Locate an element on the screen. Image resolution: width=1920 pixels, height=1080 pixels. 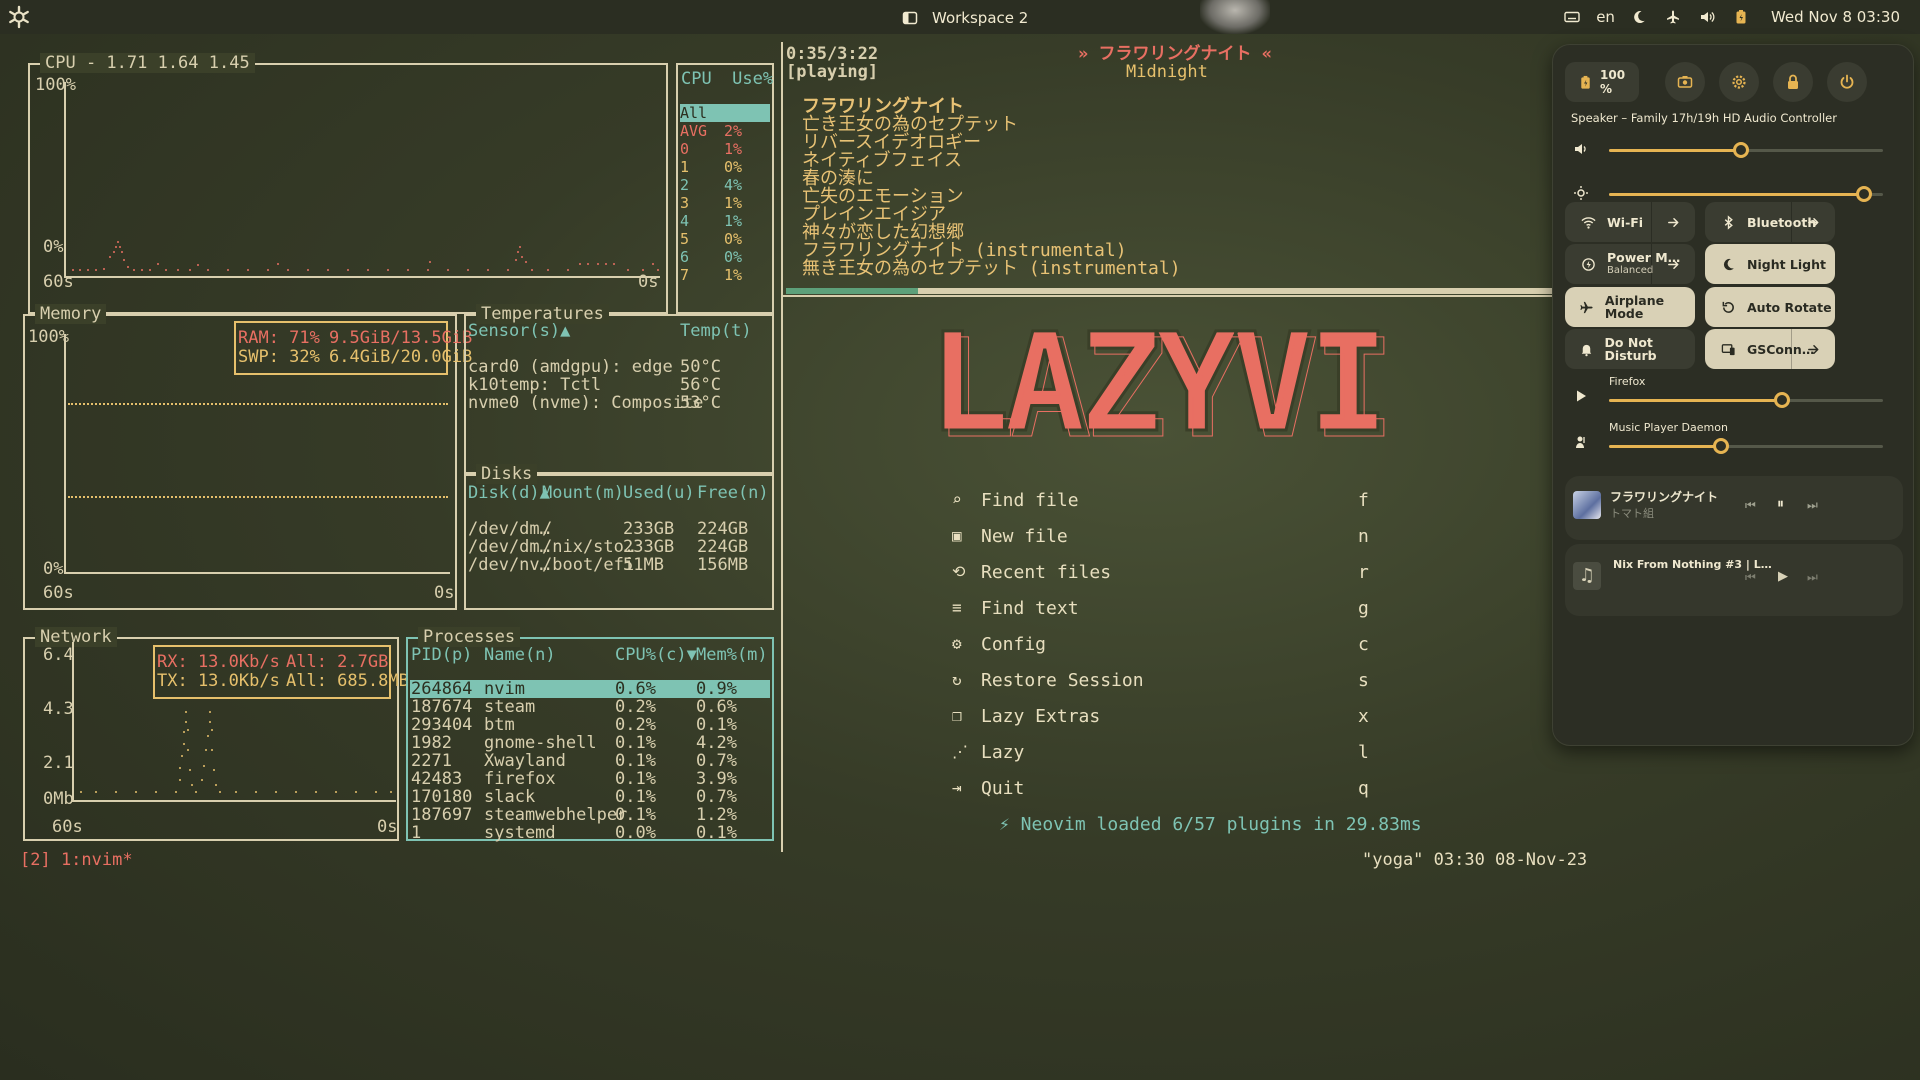
toggle-label: Do Not Disturb is located at coordinates (1630, 349).